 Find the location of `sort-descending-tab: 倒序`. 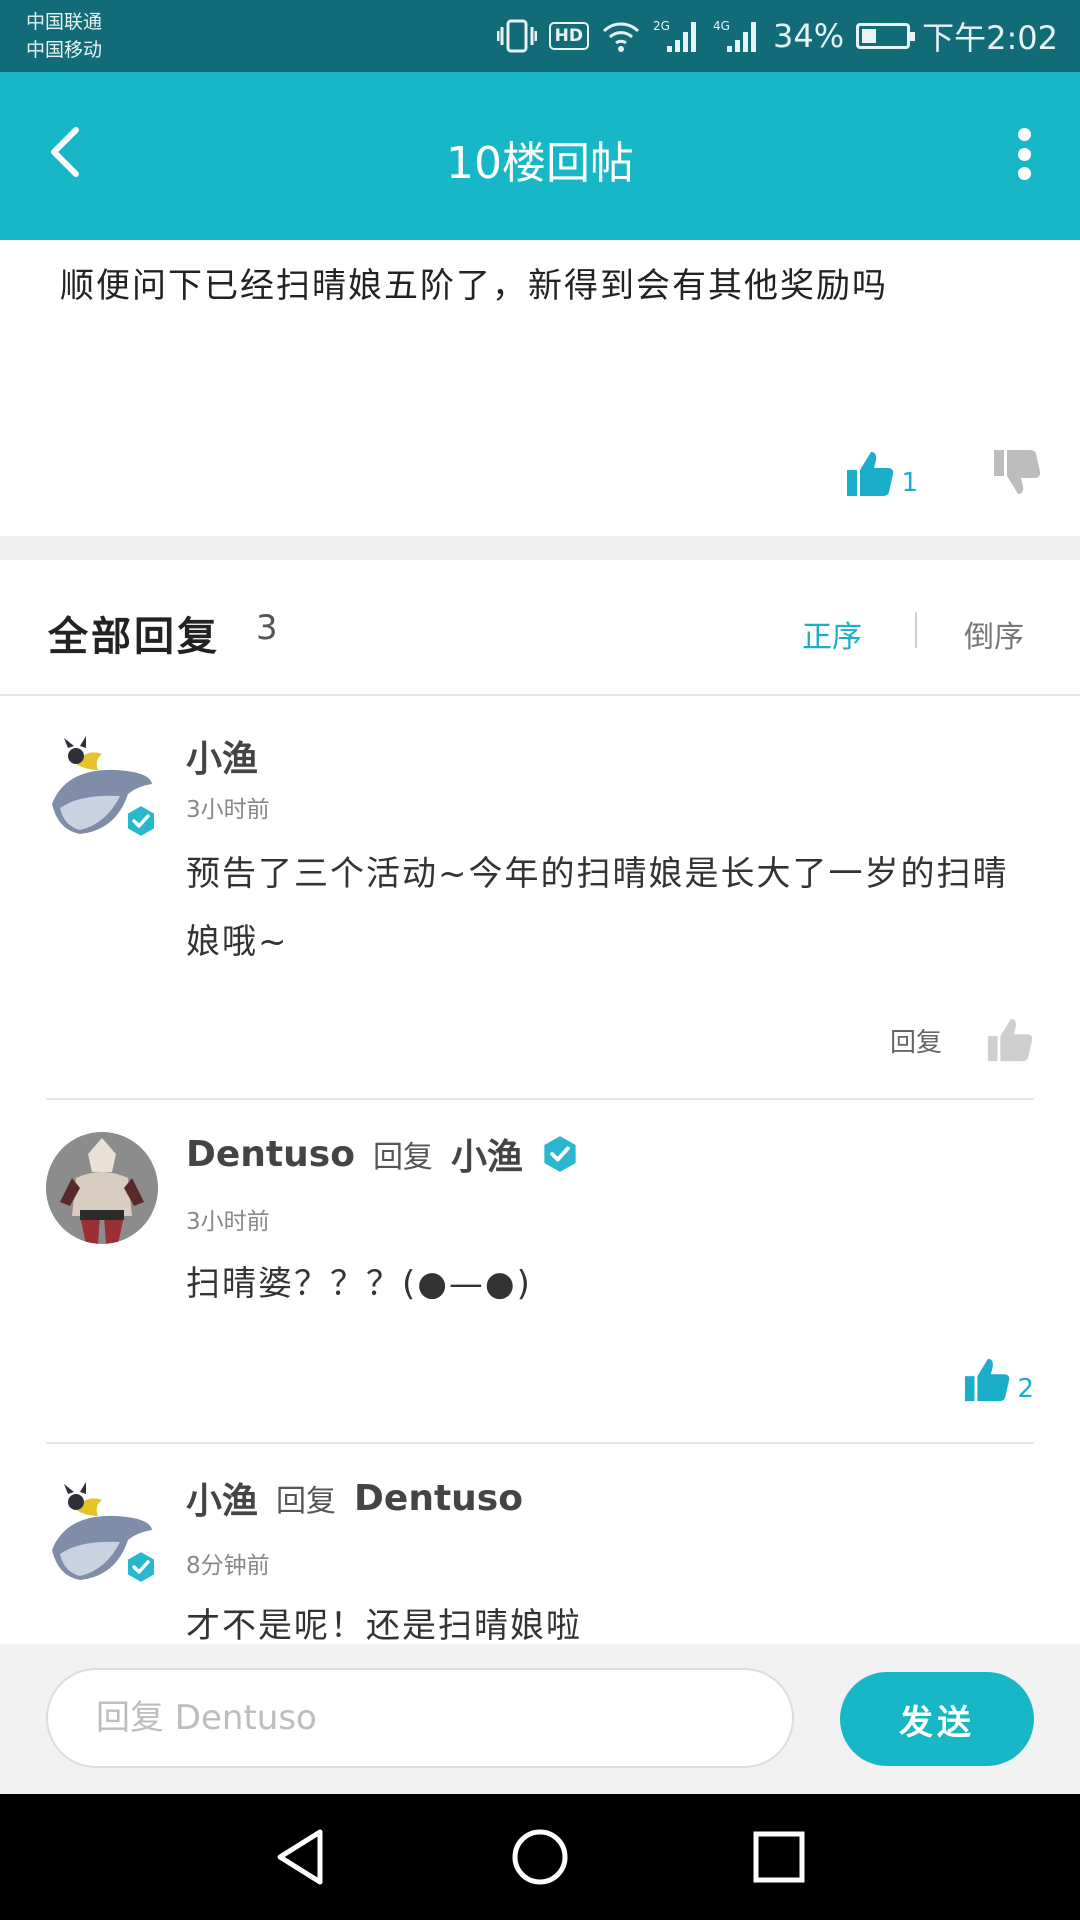

sort-descending-tab: 倒序 is located at coordinates (994, 634).